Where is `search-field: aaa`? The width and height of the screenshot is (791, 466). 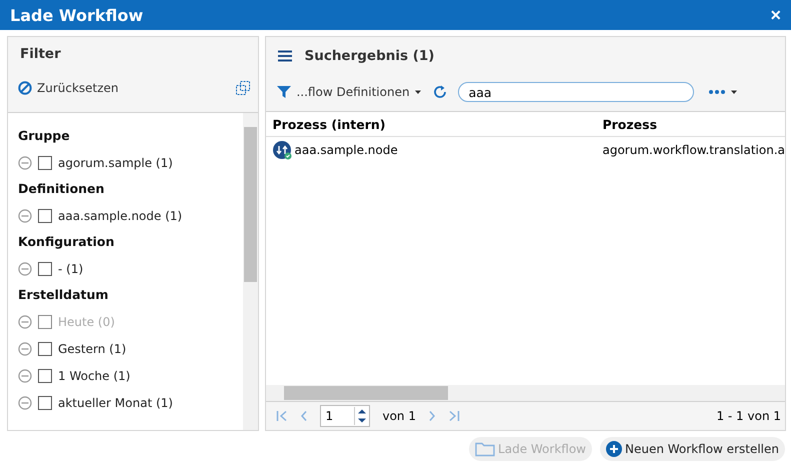
search-field: aaa is located at coordinates (576, 92).